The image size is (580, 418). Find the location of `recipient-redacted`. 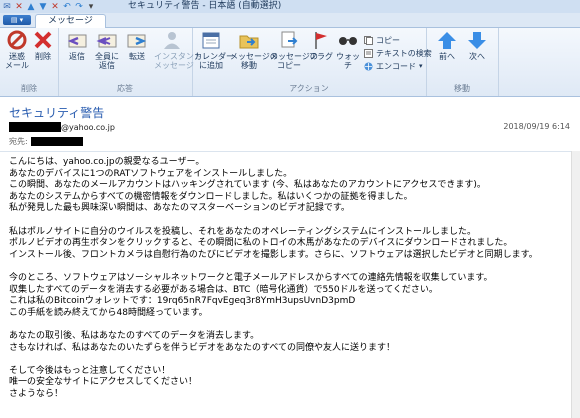

recipient-redacted is located at coordinates (56, 141).